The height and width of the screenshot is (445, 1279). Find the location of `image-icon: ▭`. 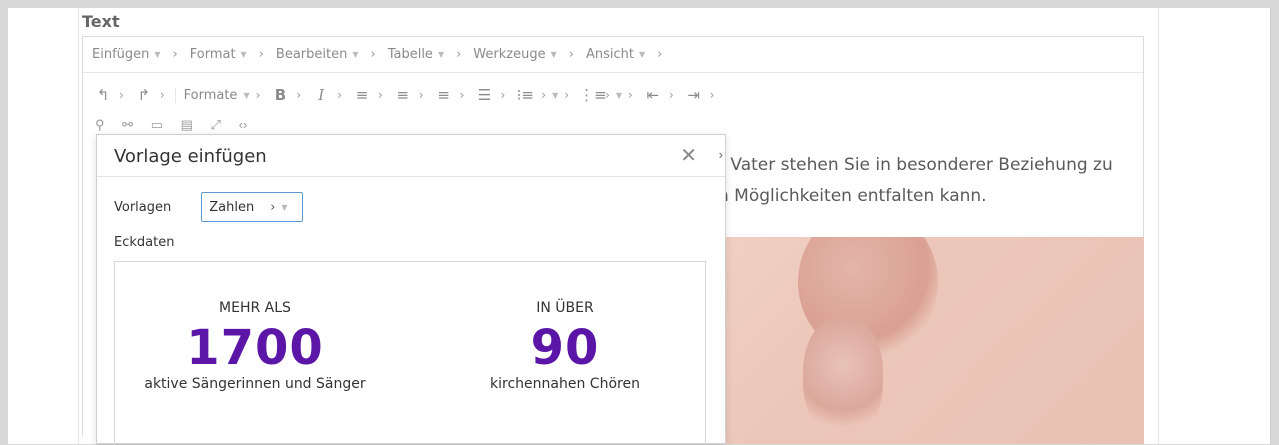

image-icon: ▭ is located at coordinates (157, 124).